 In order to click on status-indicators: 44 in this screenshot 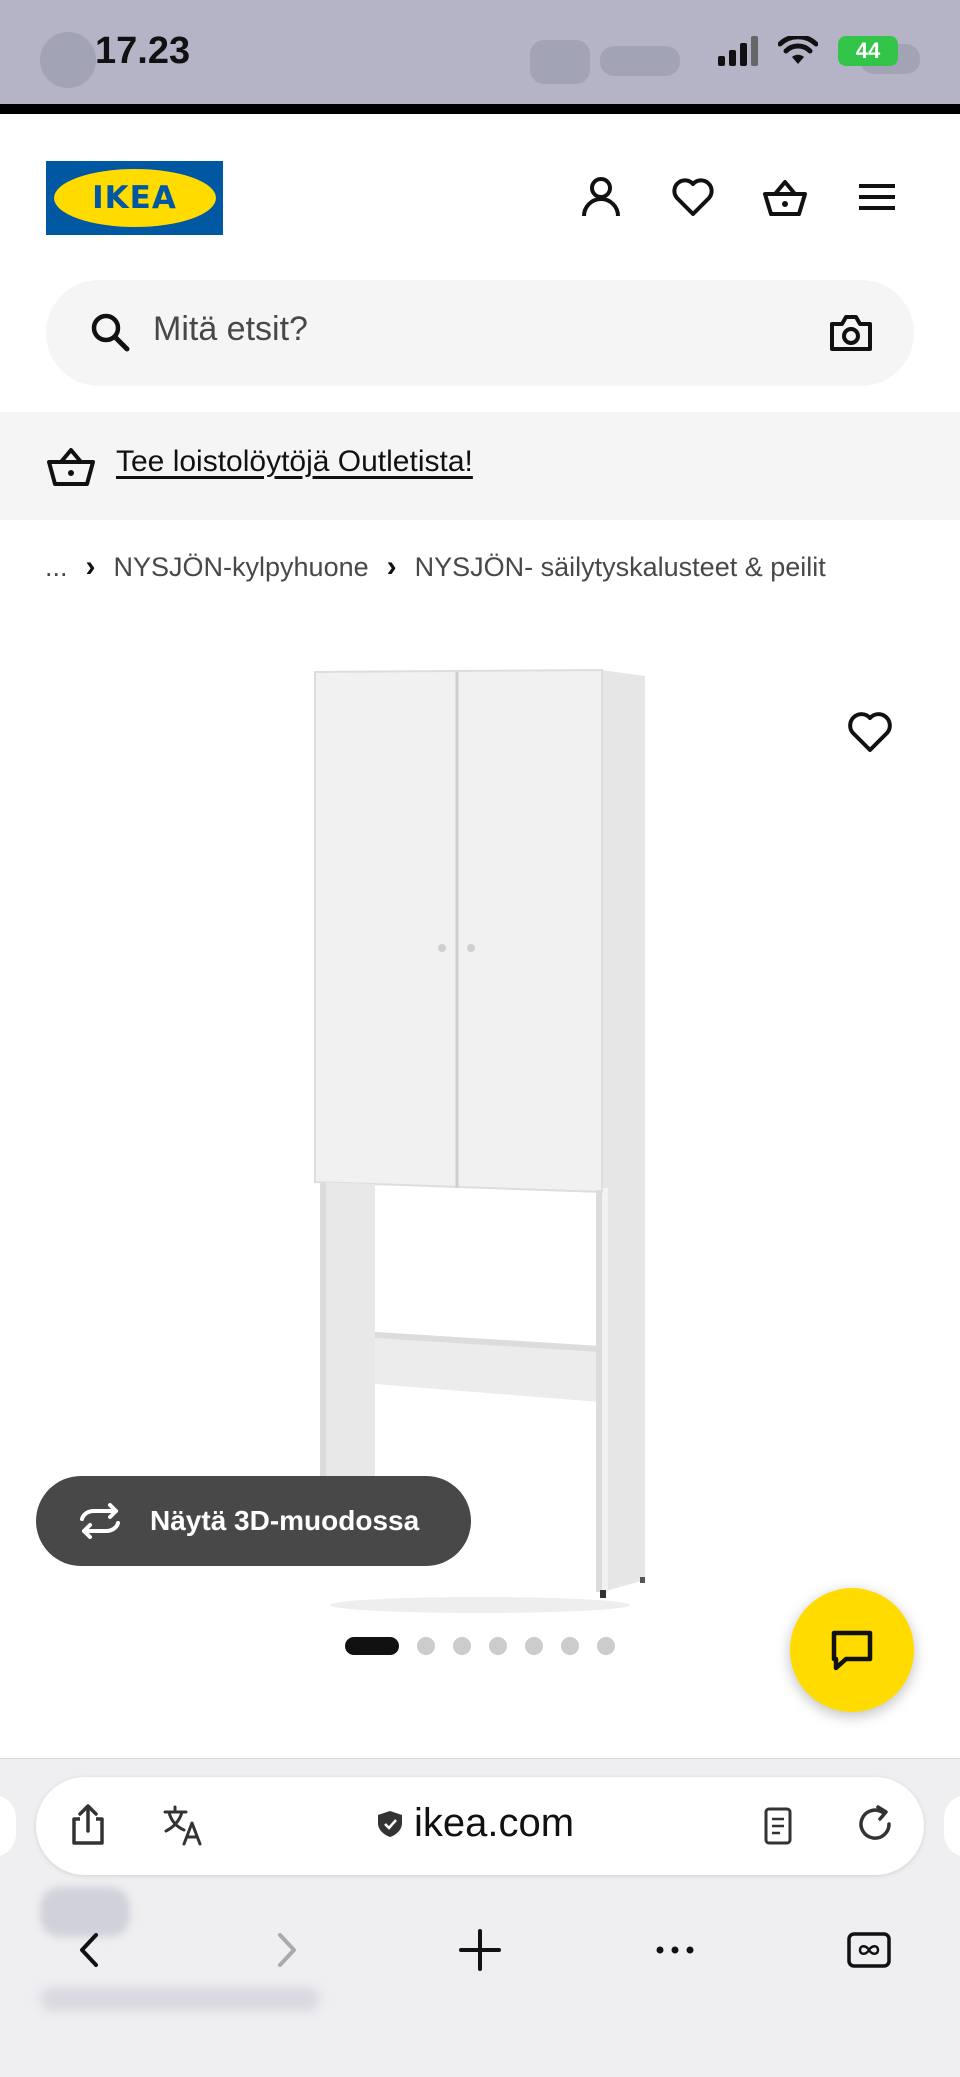, I will do `click(808, 51)`.